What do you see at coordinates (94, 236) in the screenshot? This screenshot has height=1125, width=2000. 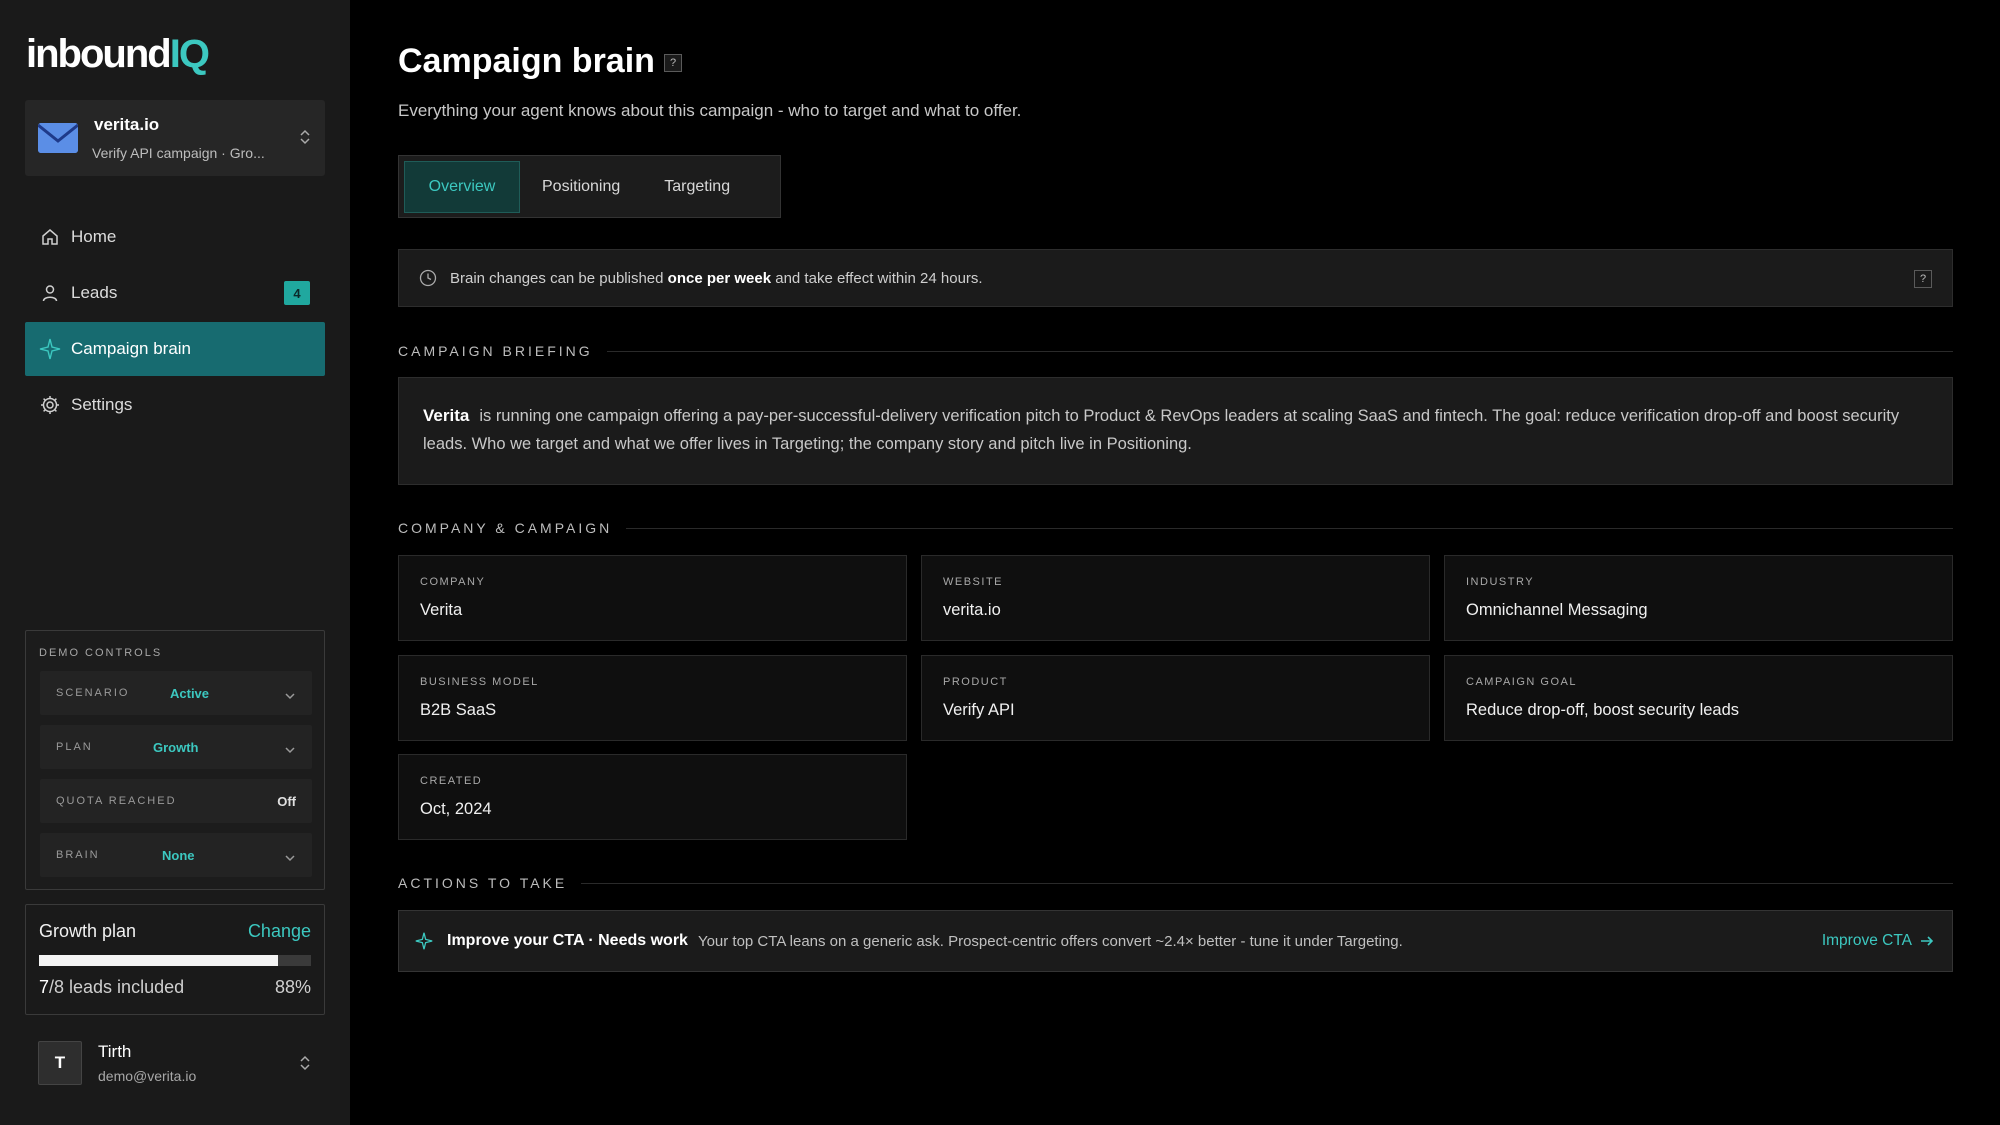 I see `nav-item-label: Home` at bounding box center [94, 236].